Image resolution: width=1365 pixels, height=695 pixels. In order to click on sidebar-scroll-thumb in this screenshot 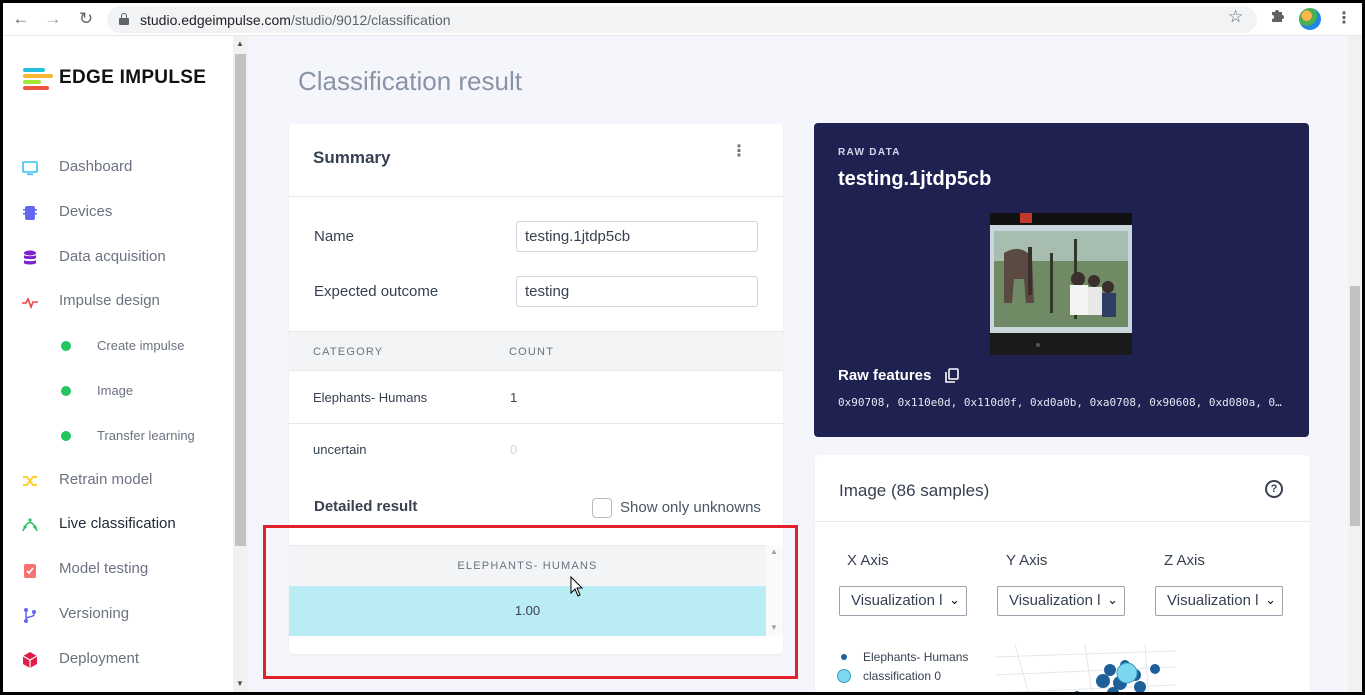, I will do `click(240, 300)`.